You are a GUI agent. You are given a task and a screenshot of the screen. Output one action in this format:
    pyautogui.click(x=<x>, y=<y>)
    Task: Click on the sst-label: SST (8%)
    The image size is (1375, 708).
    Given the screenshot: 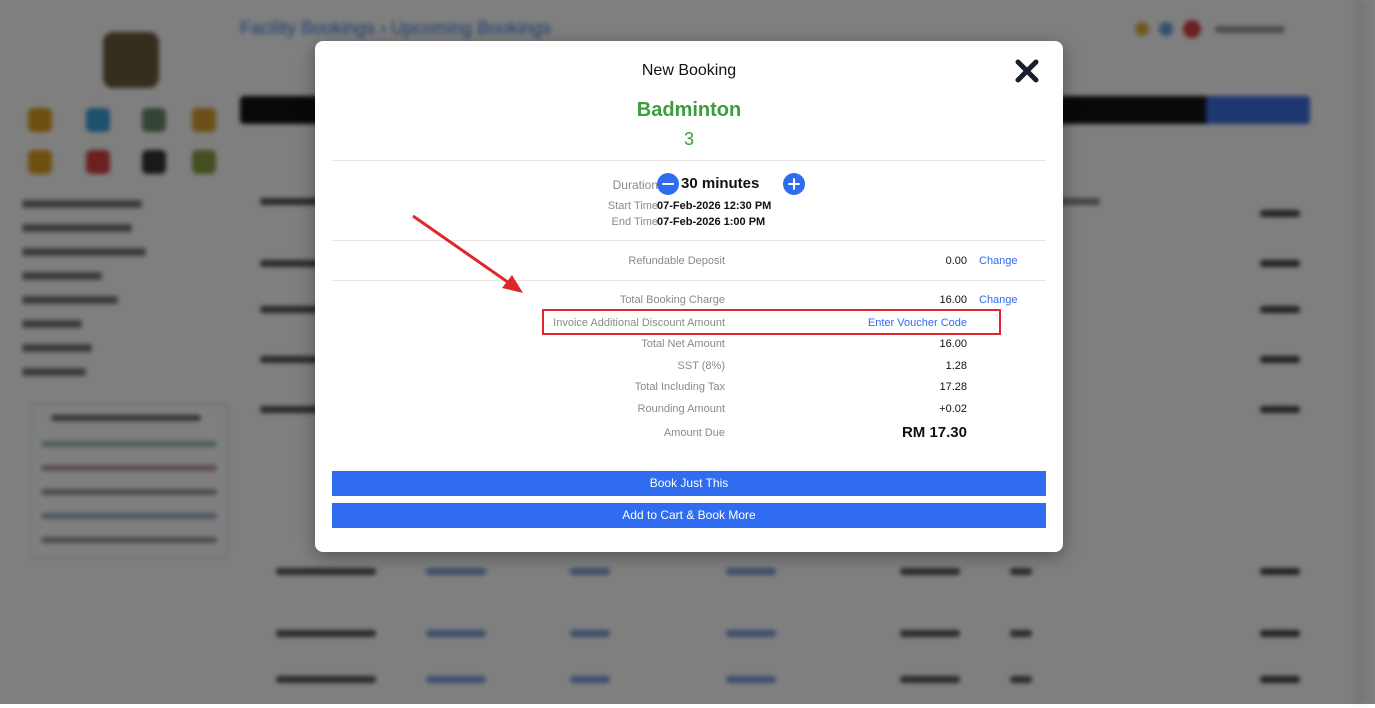 What is the action you would take?
    pyautogui.click(x=701, y=366)
    